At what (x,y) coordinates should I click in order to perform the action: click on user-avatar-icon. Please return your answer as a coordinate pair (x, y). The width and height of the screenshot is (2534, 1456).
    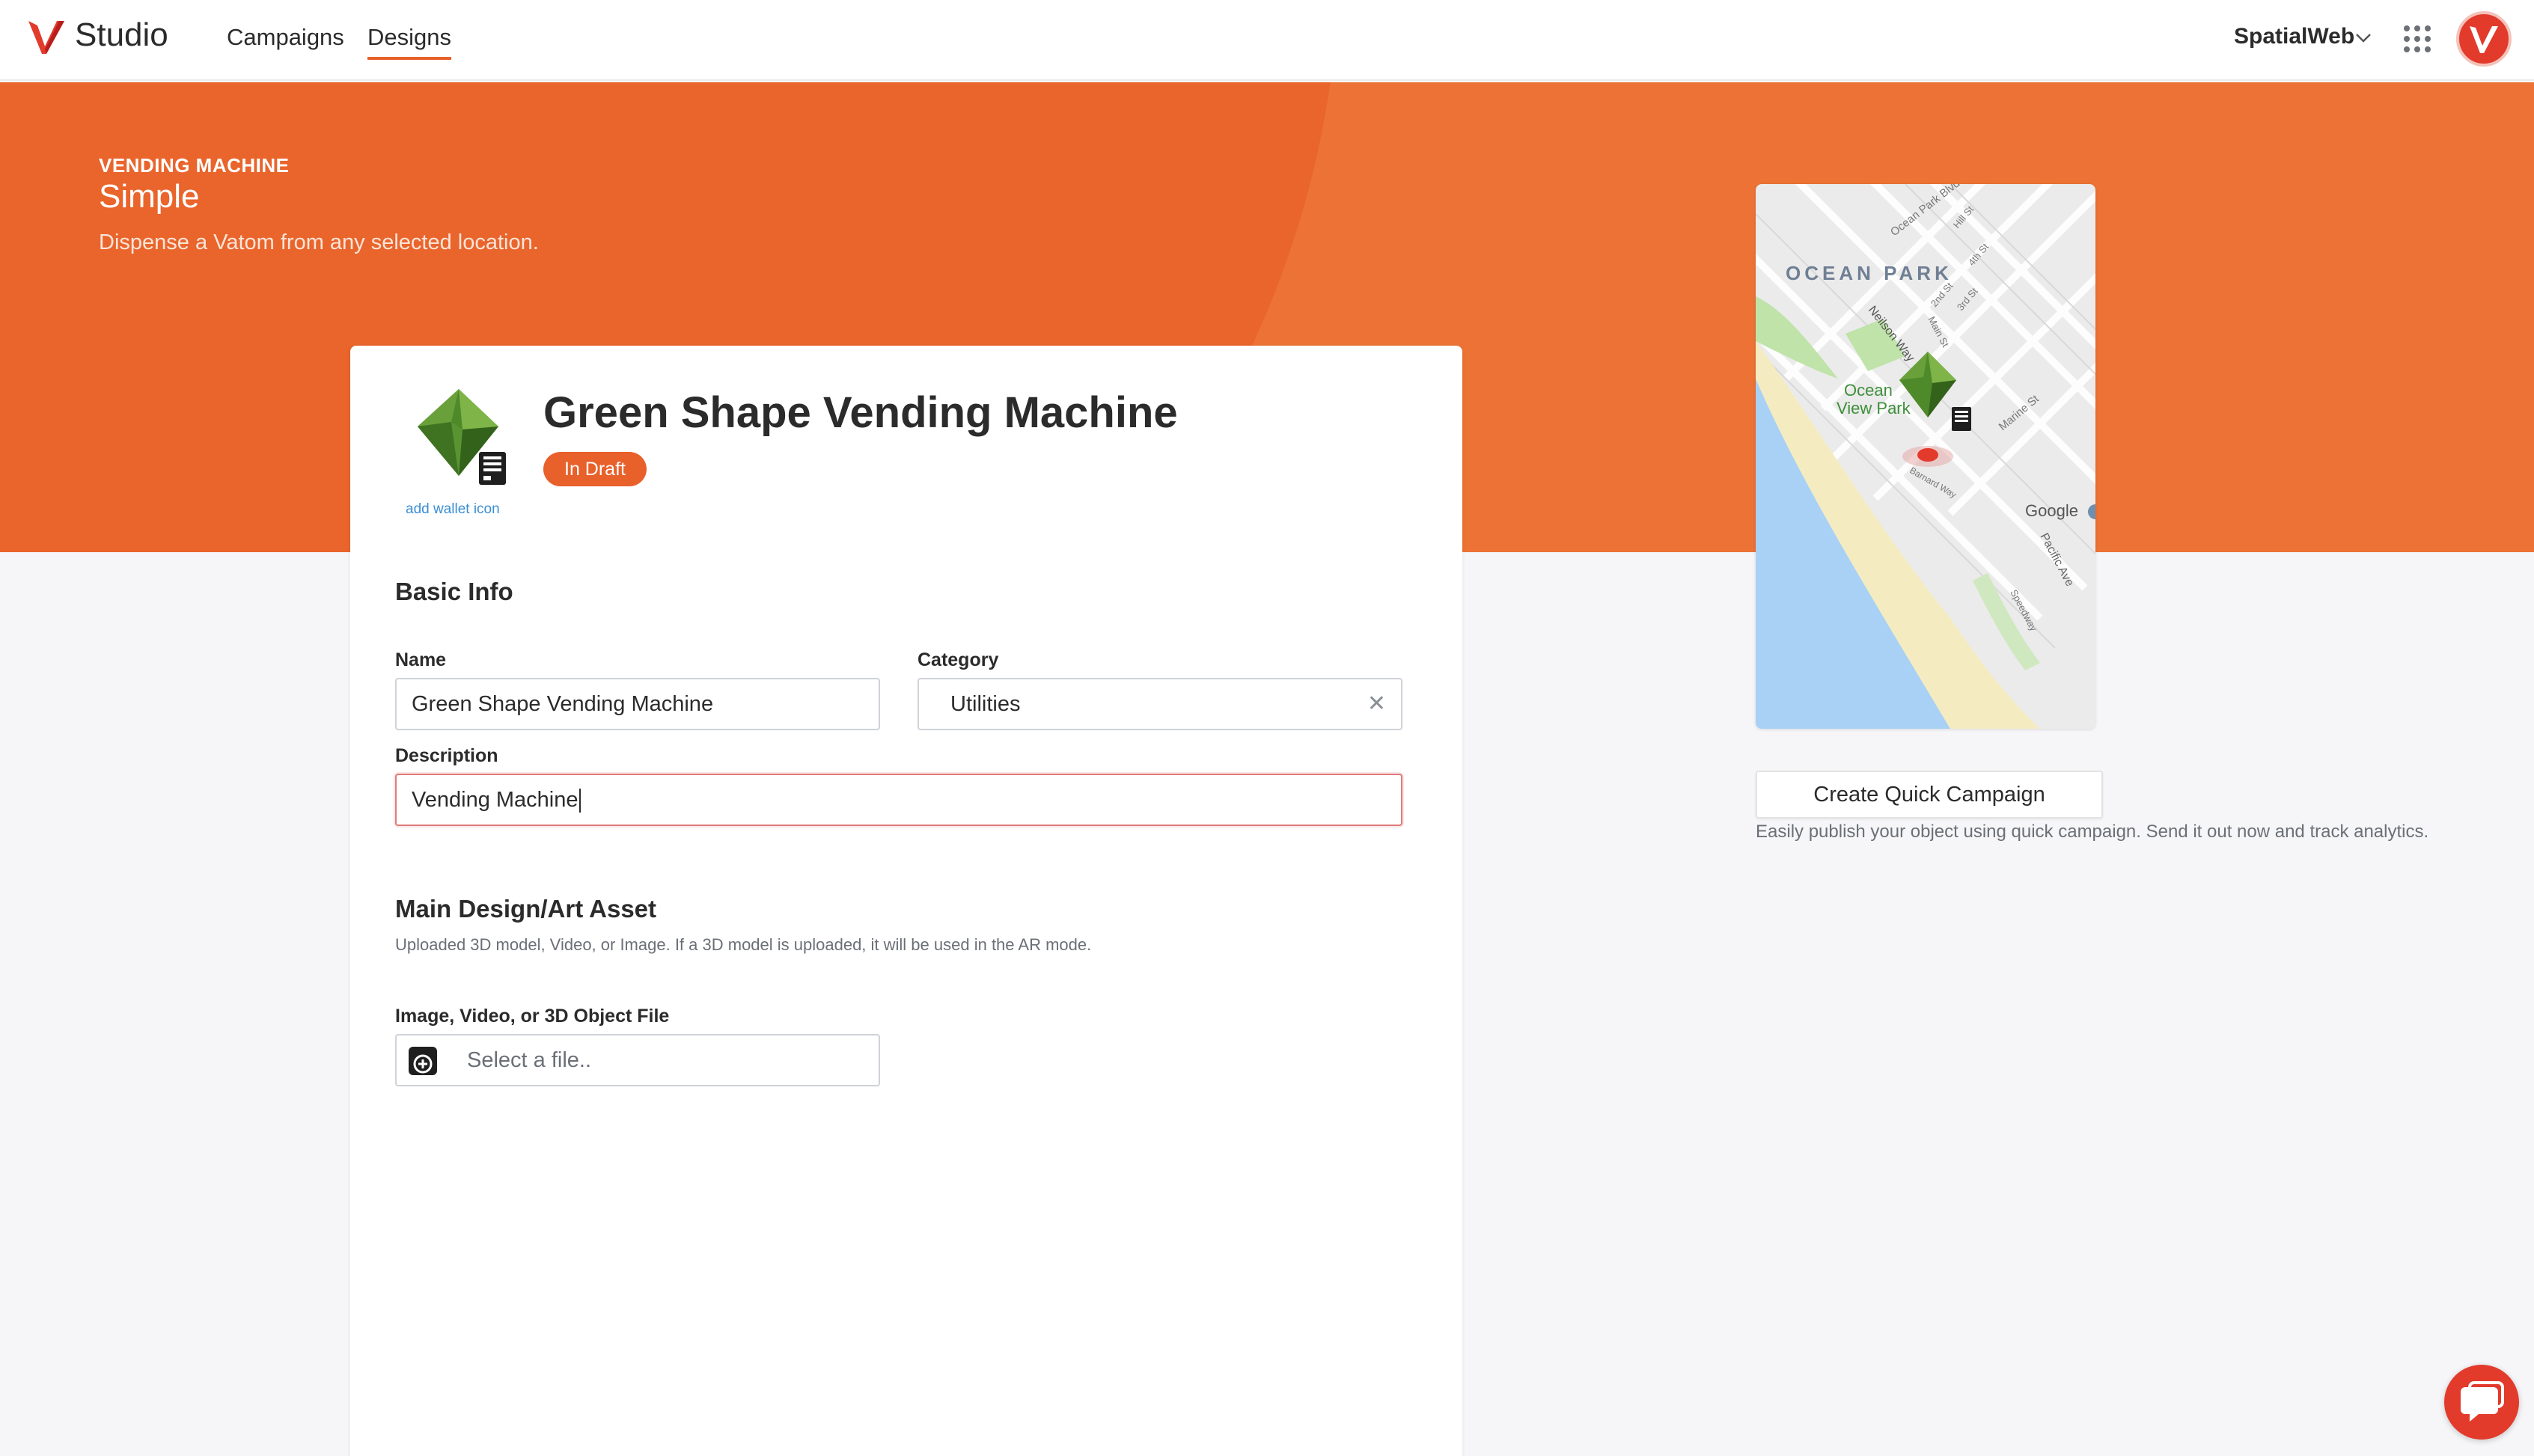
    Looking at the image, I should click on (2484, 39).